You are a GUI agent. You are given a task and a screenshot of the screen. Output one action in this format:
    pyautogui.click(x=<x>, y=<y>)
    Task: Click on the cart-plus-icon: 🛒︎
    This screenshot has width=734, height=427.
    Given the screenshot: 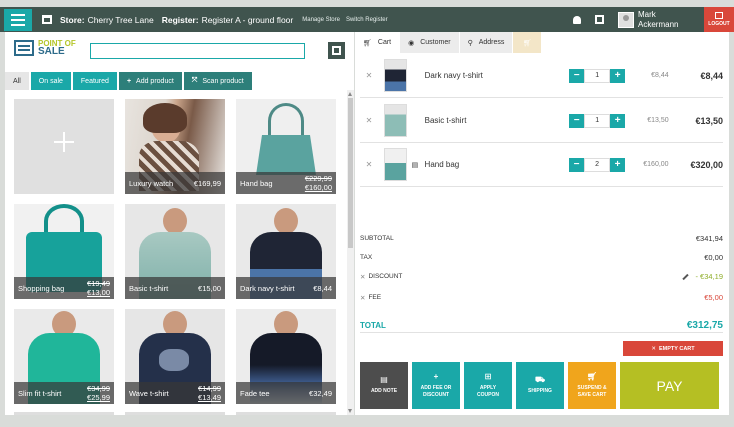 What is the action you would take?
    pyautogui.click(x=527, y=43)
    